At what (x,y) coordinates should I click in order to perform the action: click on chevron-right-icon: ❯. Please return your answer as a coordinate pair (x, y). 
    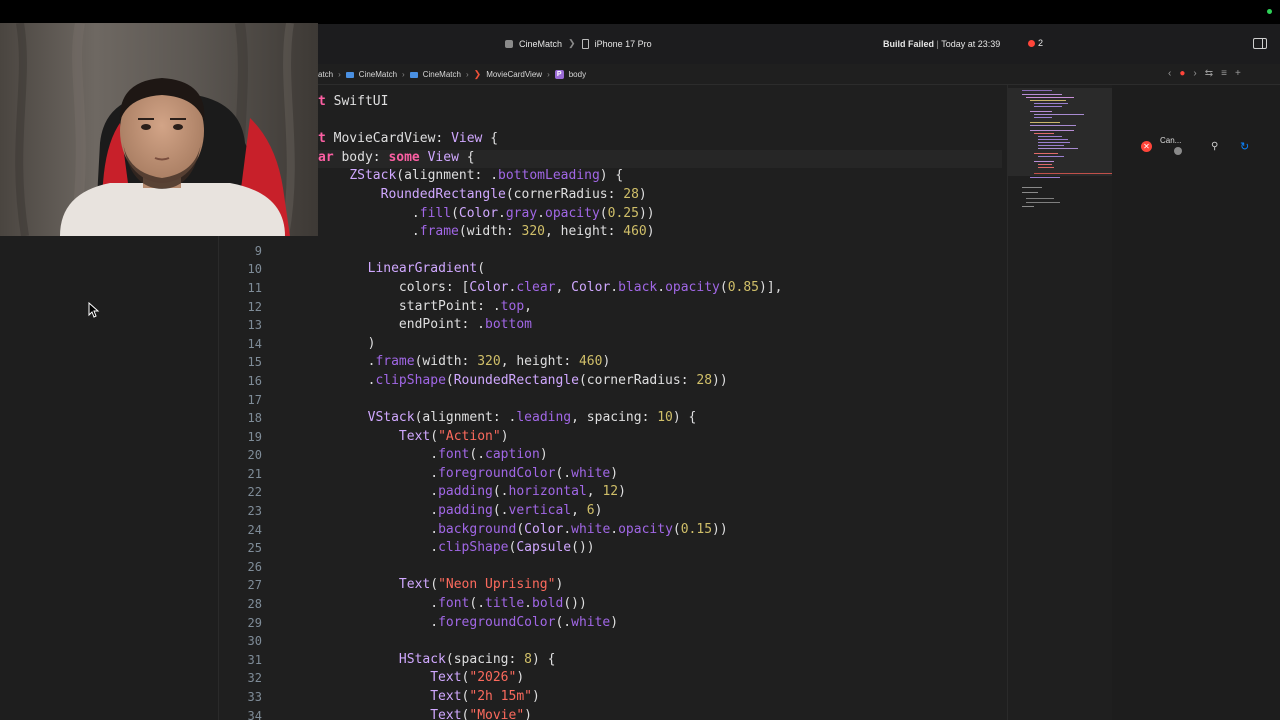
    Looking at the image, I should click on (572, 43).